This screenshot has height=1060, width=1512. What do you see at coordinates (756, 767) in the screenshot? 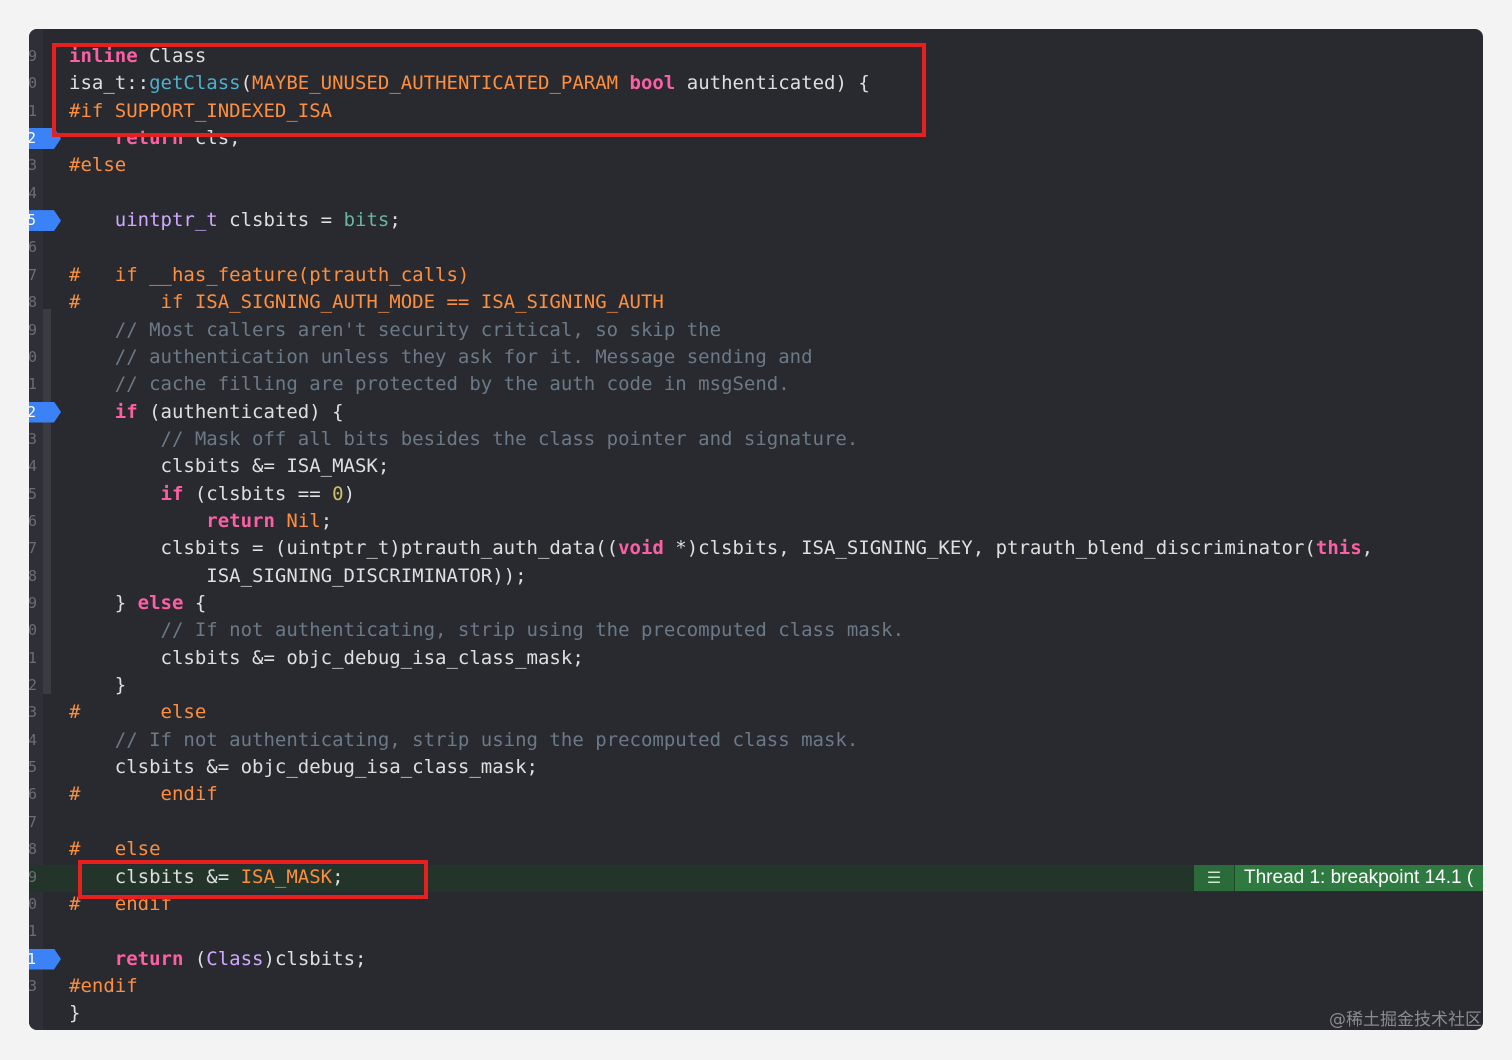
I see `code-line: 5 clsbits &= objc_debug_isa_class_mask;` at bounding box center [756, 767].